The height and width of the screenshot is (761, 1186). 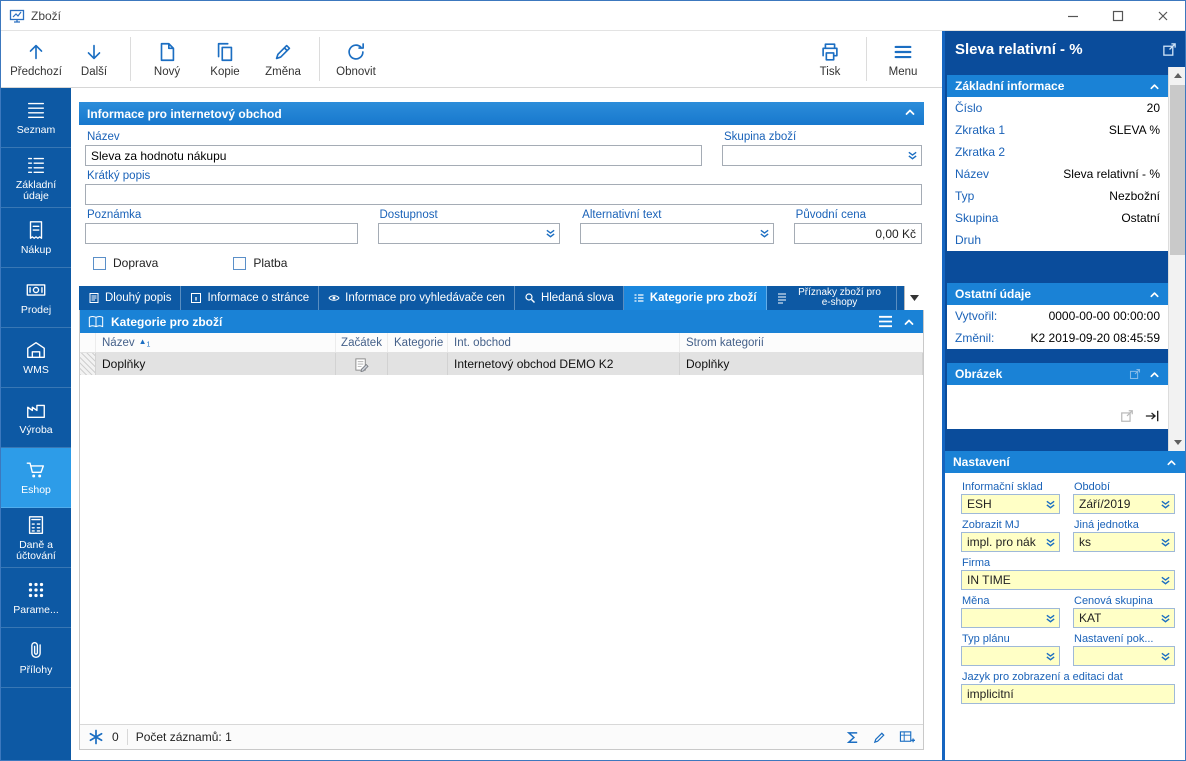 I want to click on mena-select, so click(x=1010, y=618).